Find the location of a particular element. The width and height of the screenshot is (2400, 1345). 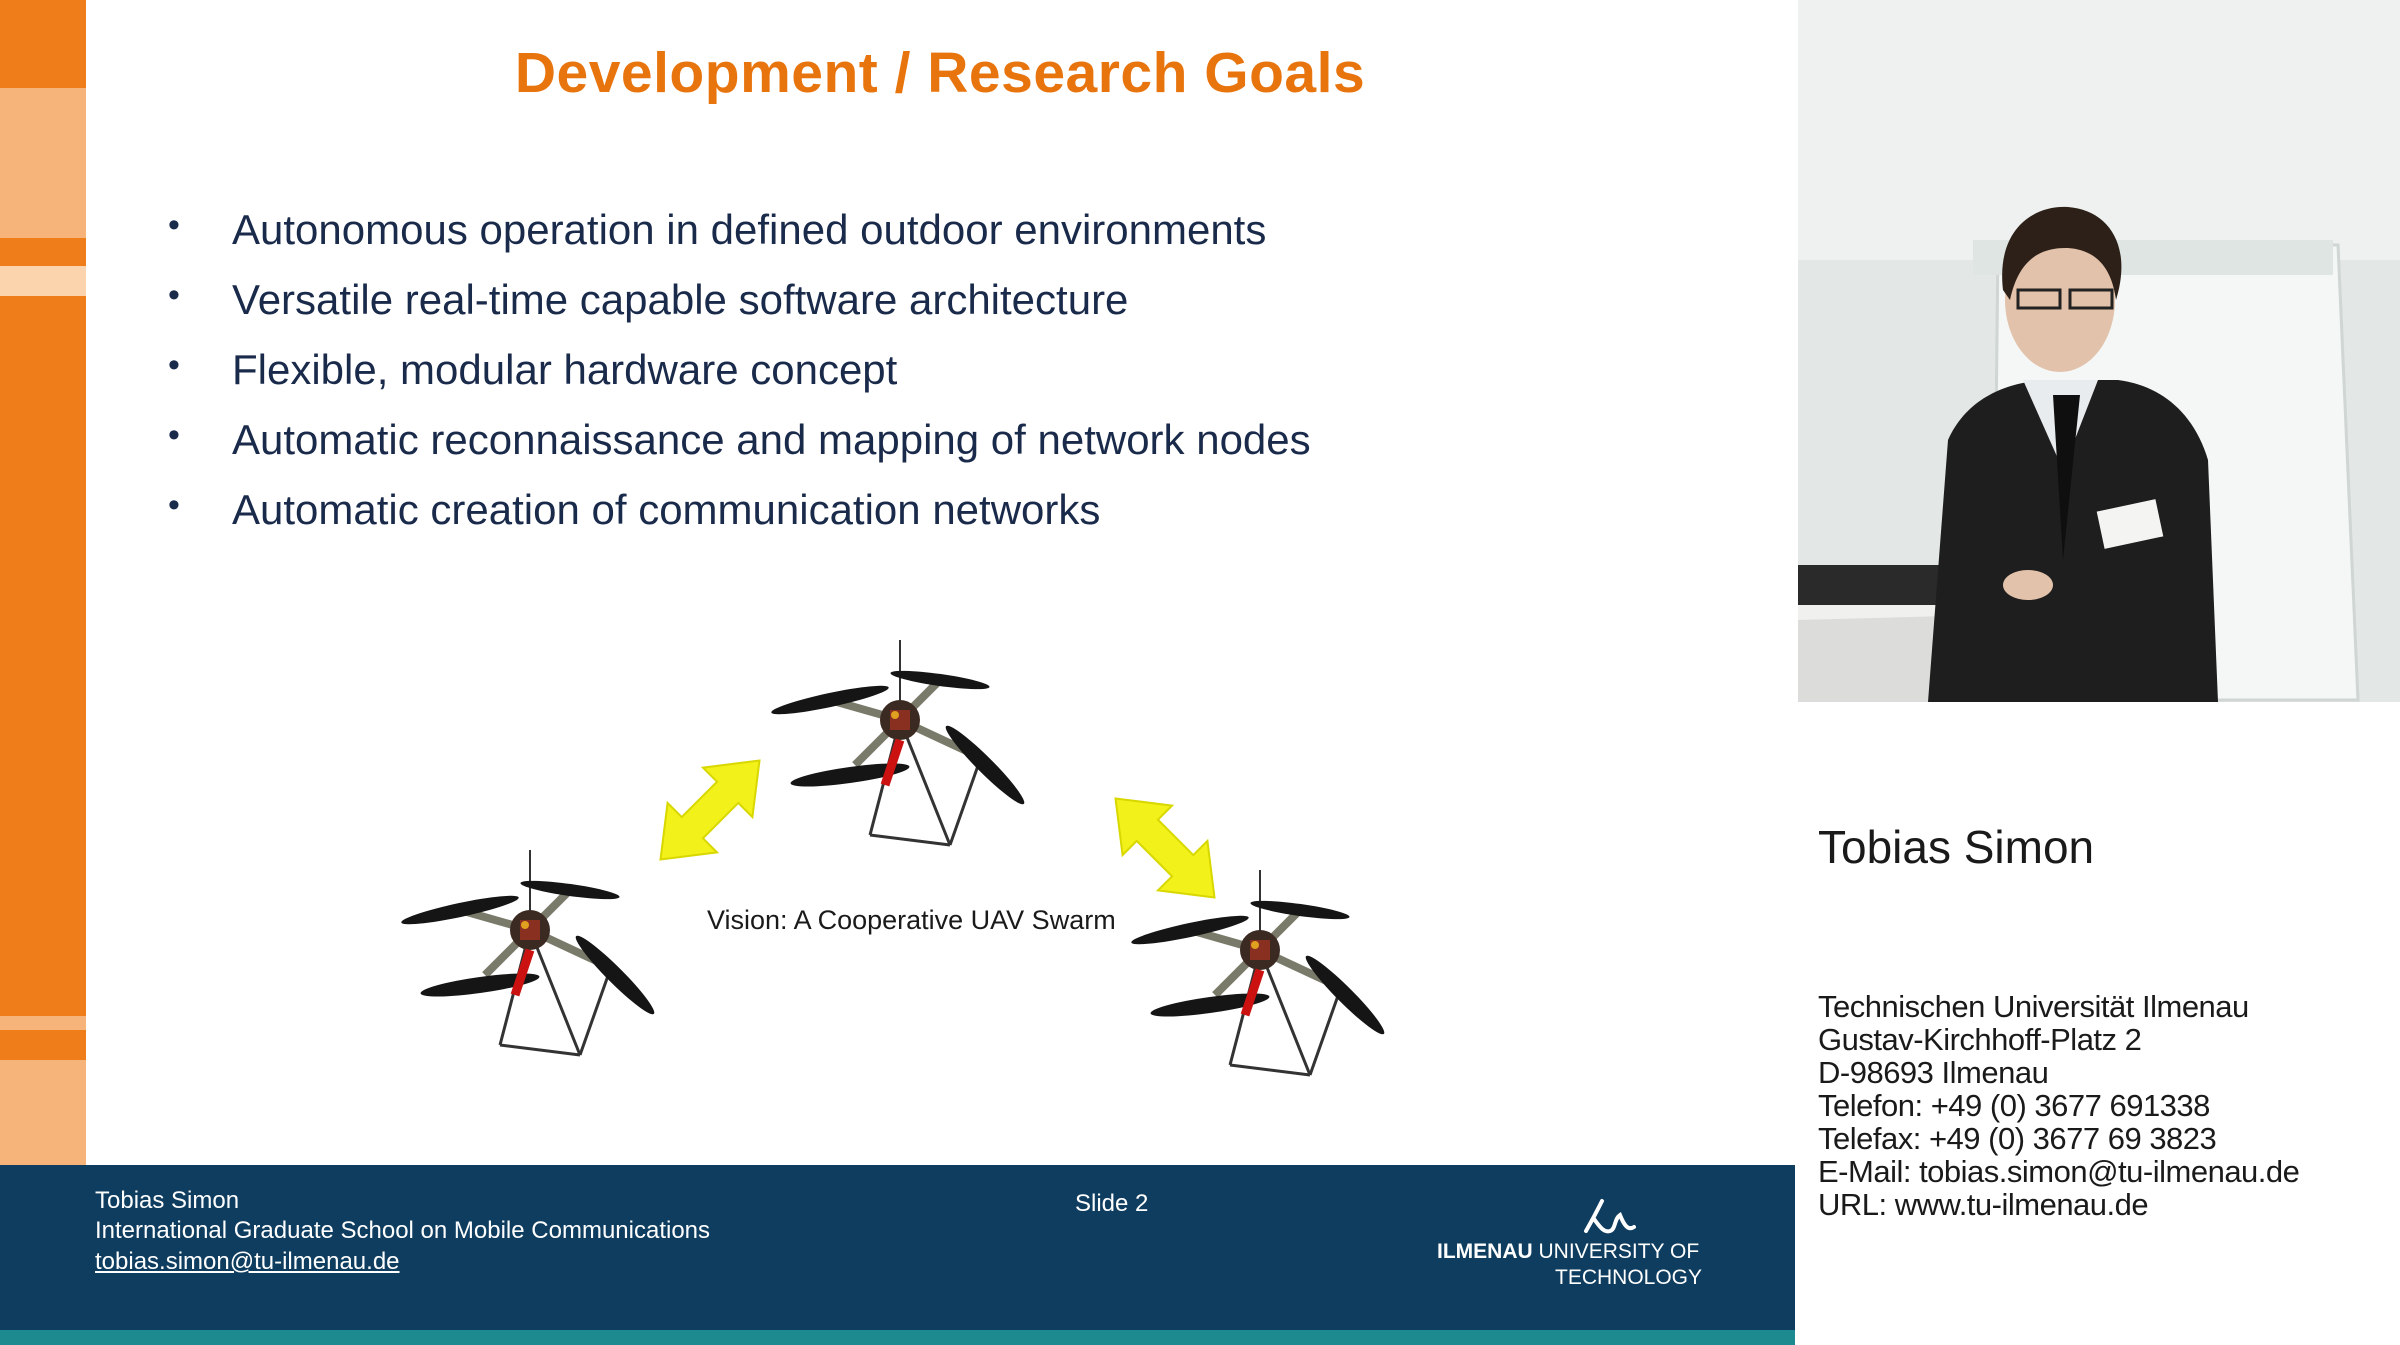

footer-author: Tobias Simon is located at coordinates (167, 1200).